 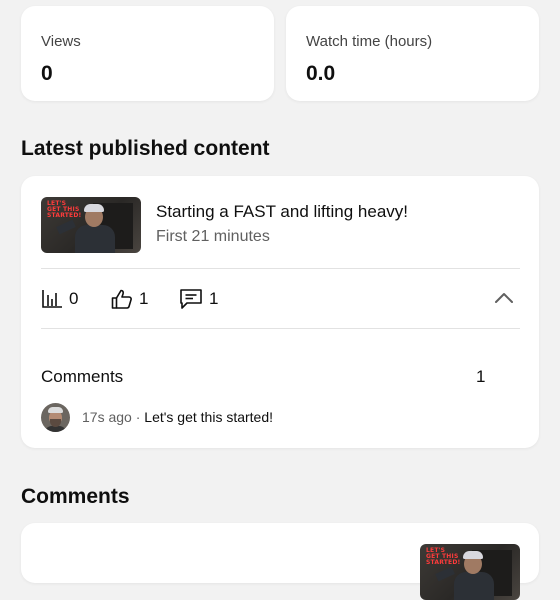 What do you see at coordinates (213, 236) in the screenshot?
I see `video-subtitle: First 21 minutes` at bounding box center [213, 236].